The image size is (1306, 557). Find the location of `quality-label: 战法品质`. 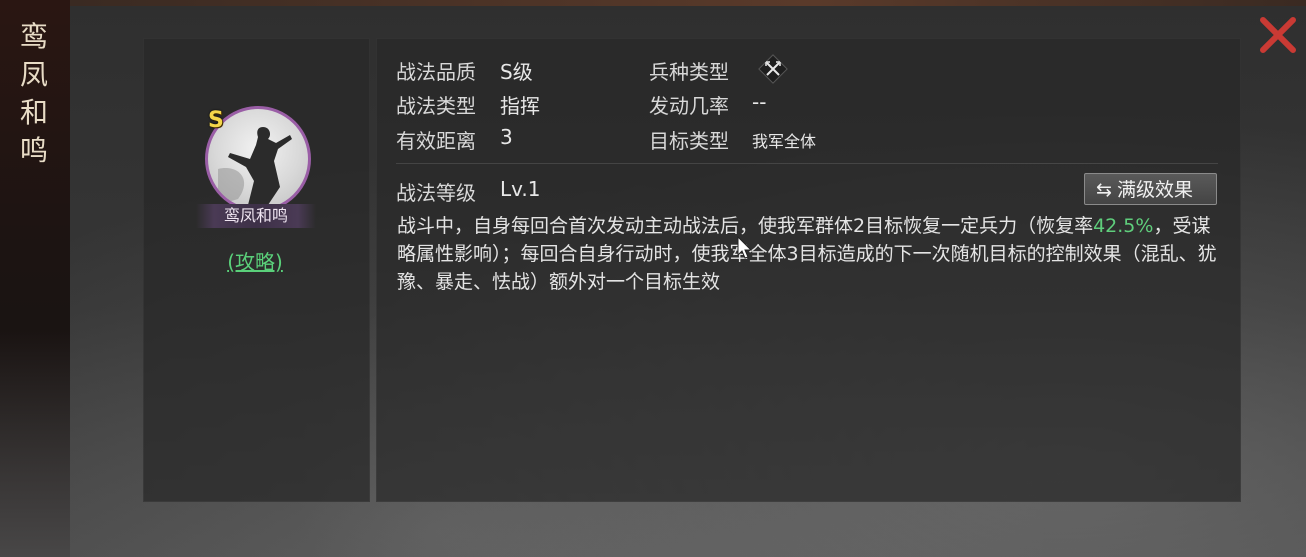

quality-label: 战法品质 is located at coordinates (436, 72).